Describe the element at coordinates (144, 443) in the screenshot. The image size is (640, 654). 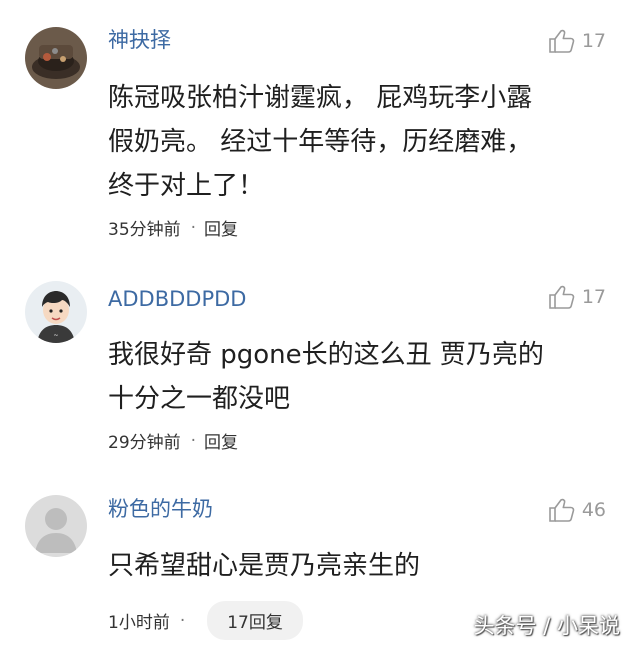
I see `timestamp: 29分钟前` at that location.